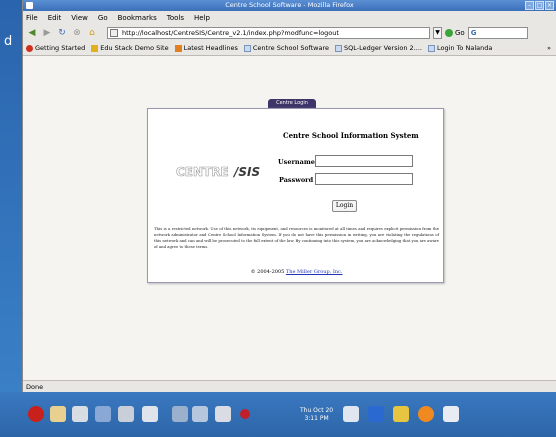  What do you see at coordinates (437, 33) in the screenshot?
I see `url-history-dropdown: ▼` at bounding box center [437, 33].